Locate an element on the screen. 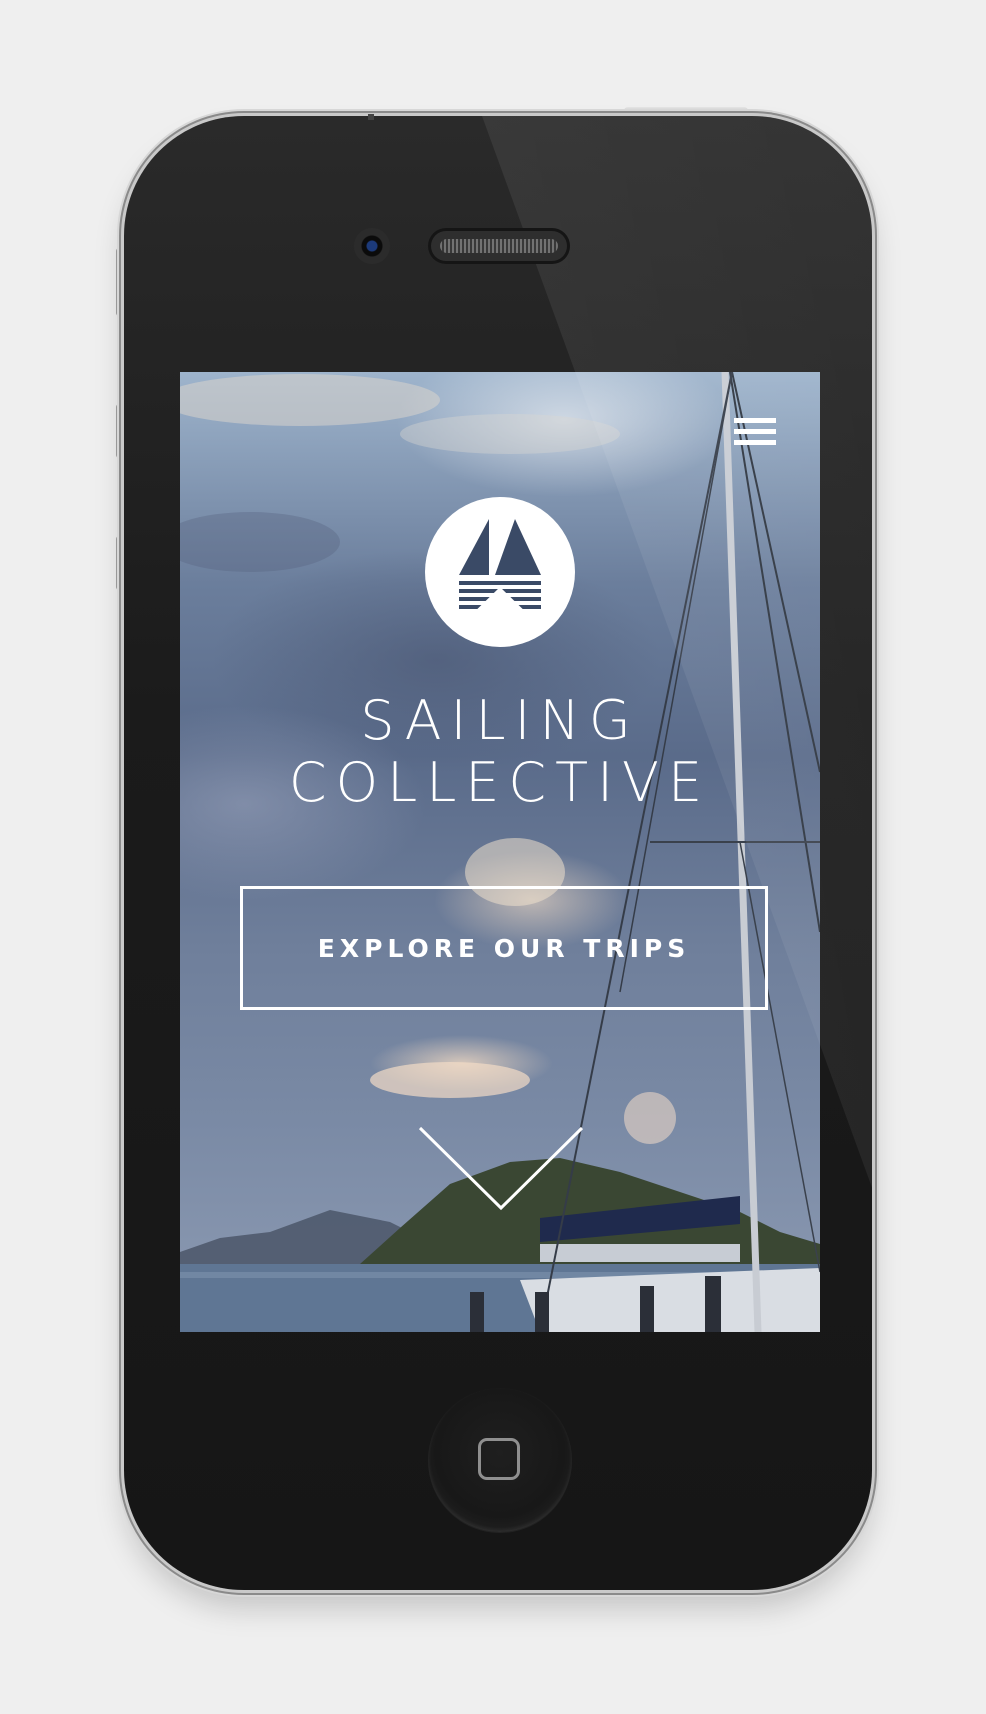  home-square-icon is located at coordinates (499, 1459).